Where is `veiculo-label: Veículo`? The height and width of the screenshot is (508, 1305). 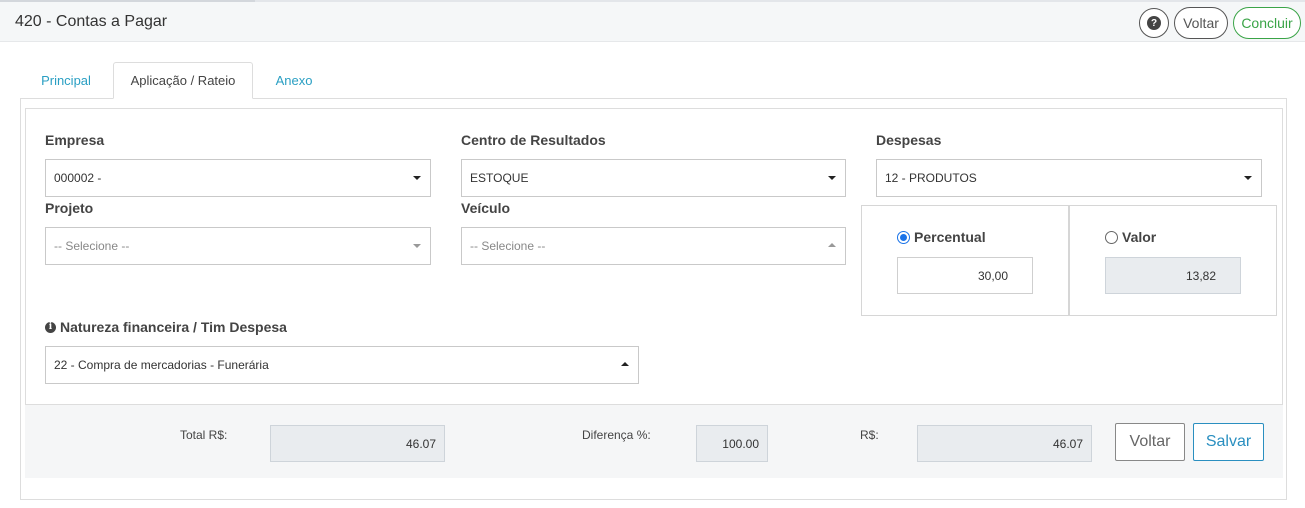
veiculo-label: Veículo is located at coordinates (486, 208).